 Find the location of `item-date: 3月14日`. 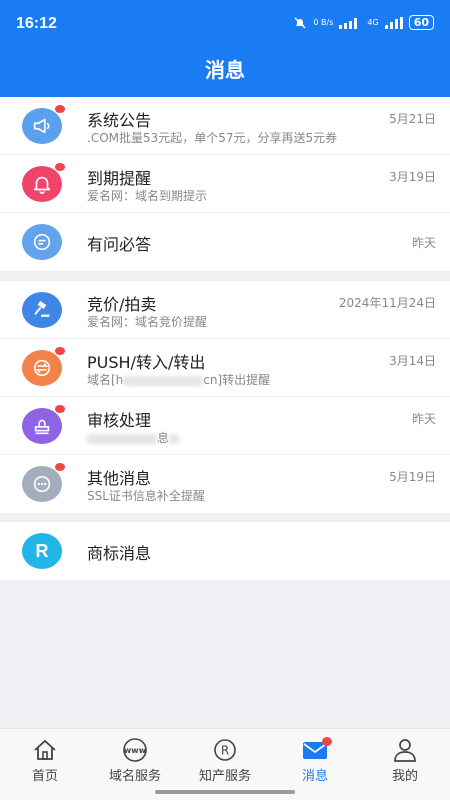

item-date: 3月14日 is located at coordinates (412, 361).